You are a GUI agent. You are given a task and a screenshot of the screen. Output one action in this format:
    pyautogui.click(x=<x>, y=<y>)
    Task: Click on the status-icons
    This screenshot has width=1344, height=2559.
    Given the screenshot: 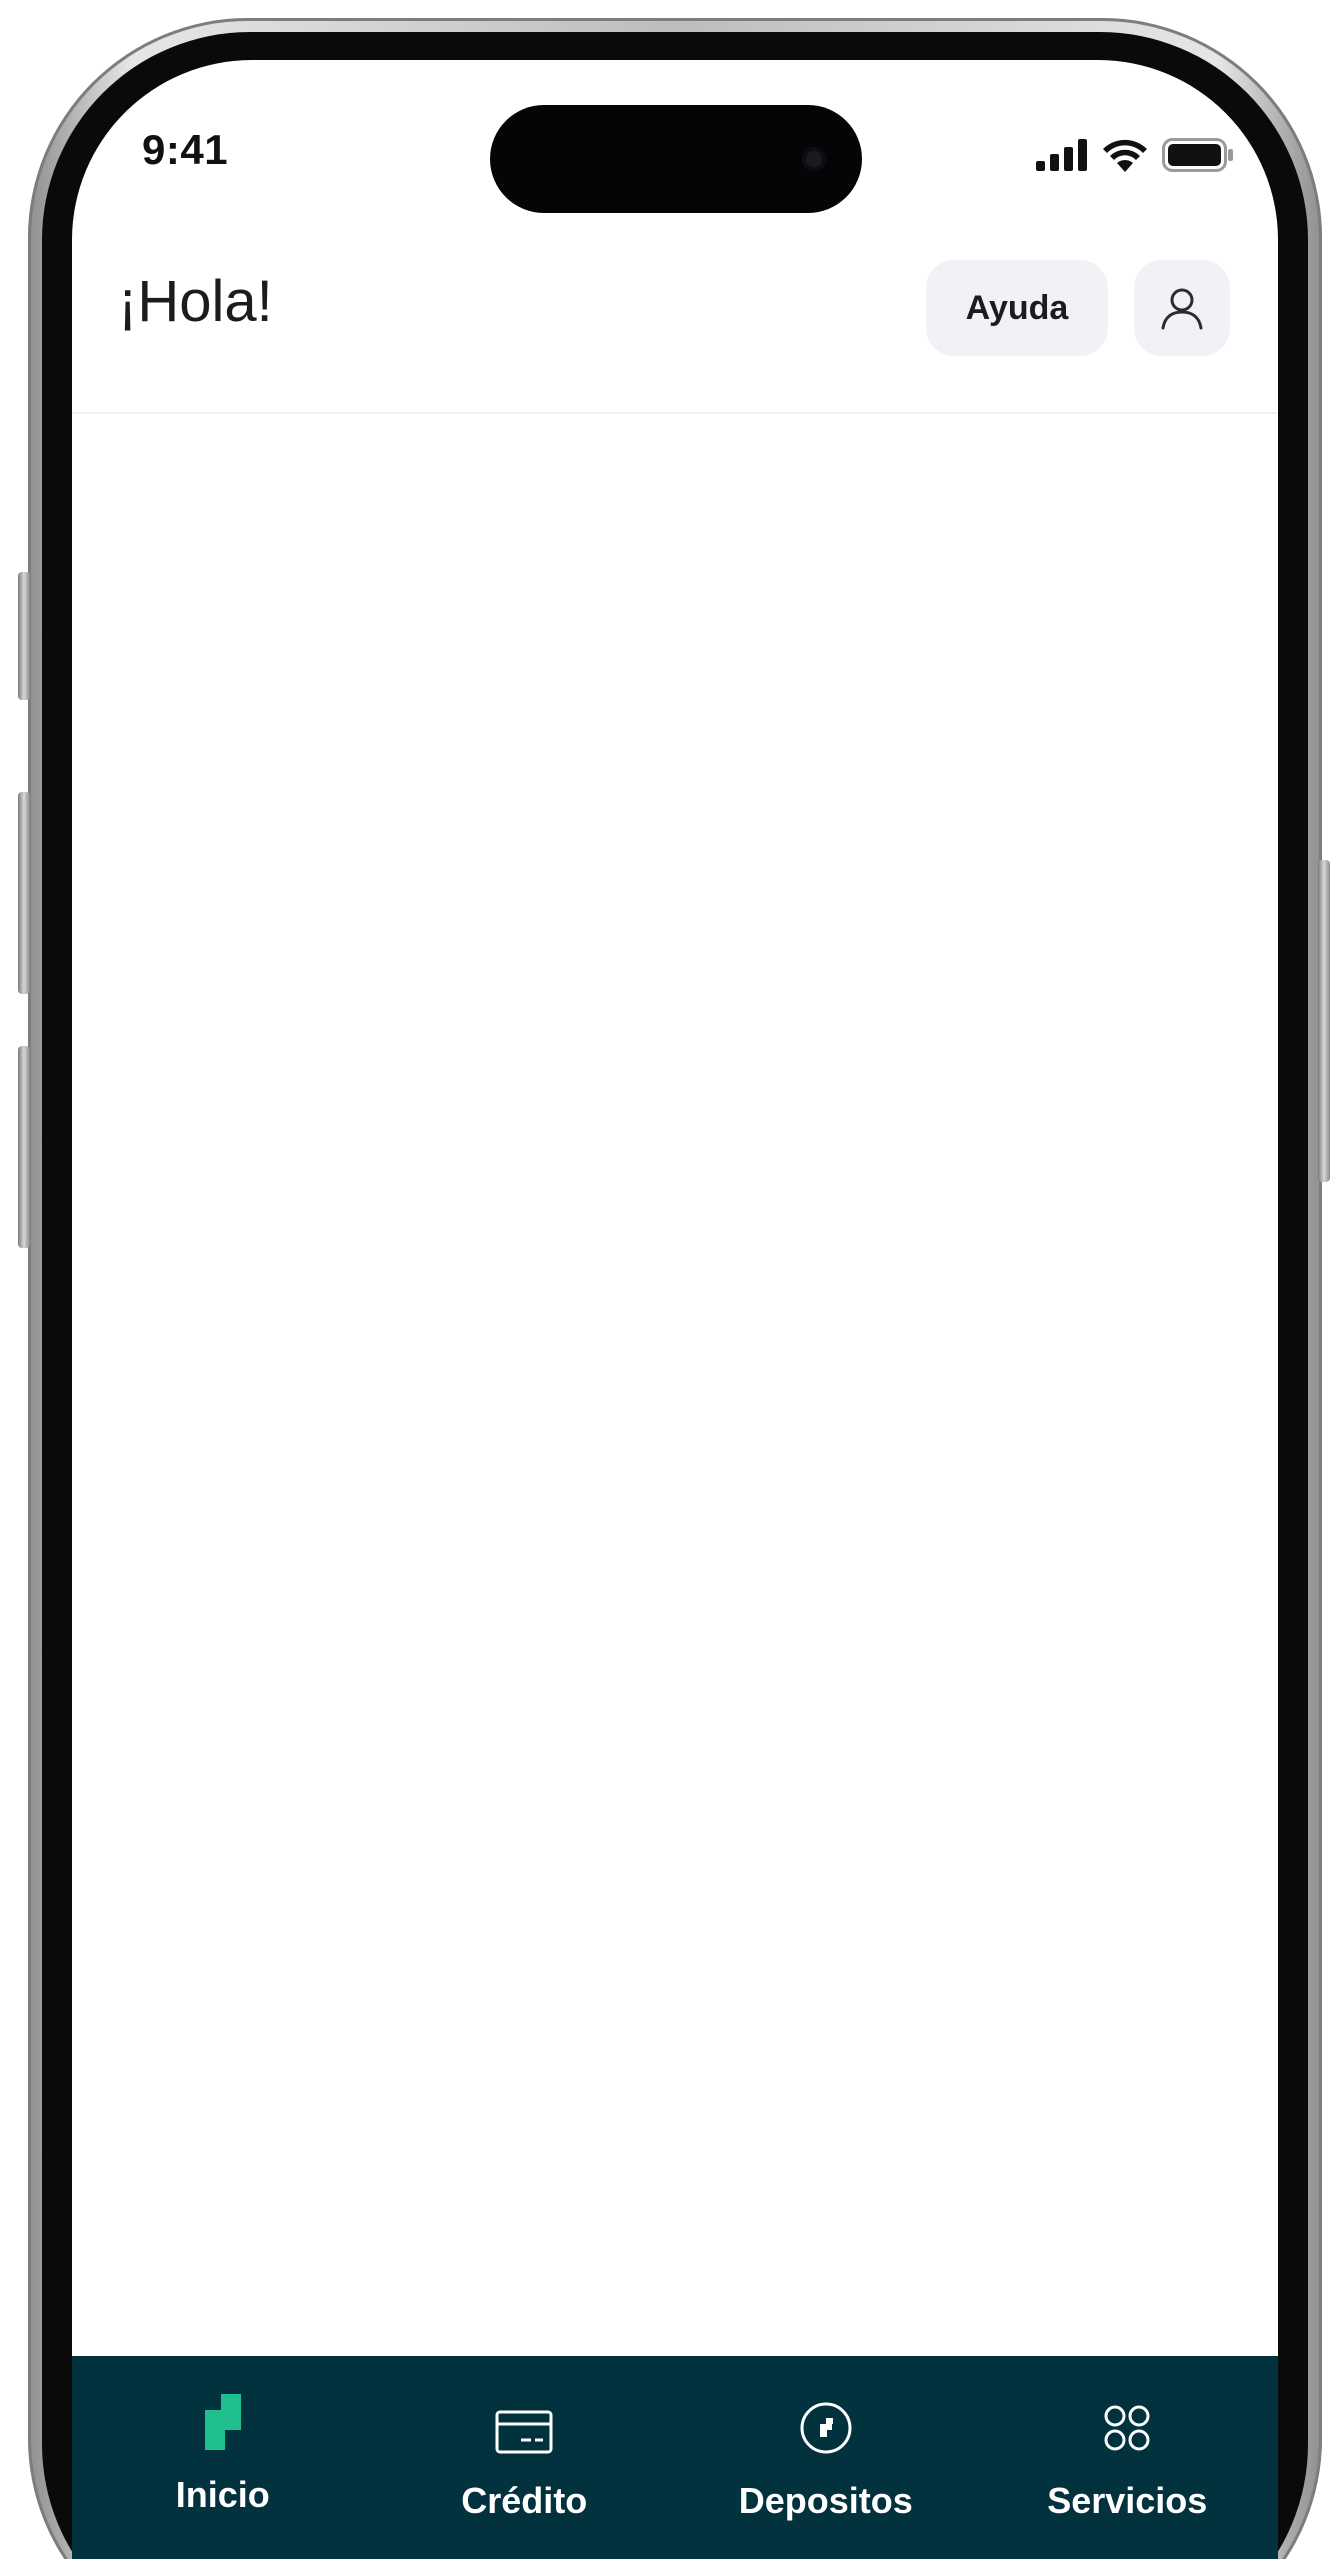 What is the action you would take?
    pyautogui.click(x=1135, y=155)
    